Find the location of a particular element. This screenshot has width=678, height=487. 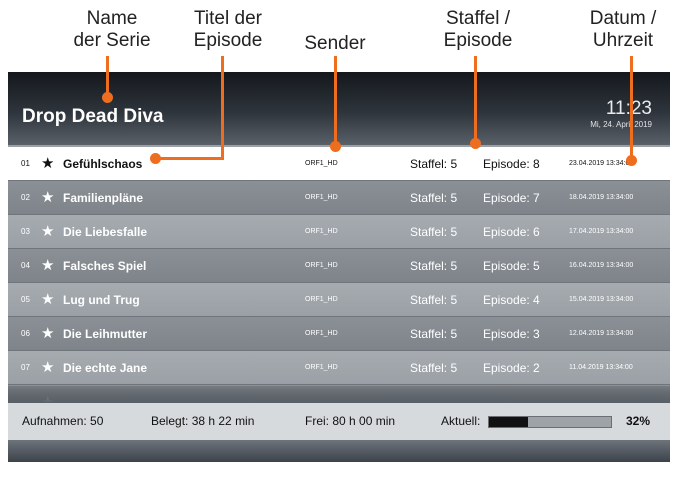

leader-dot-channel is located at coordinates (335, 146).